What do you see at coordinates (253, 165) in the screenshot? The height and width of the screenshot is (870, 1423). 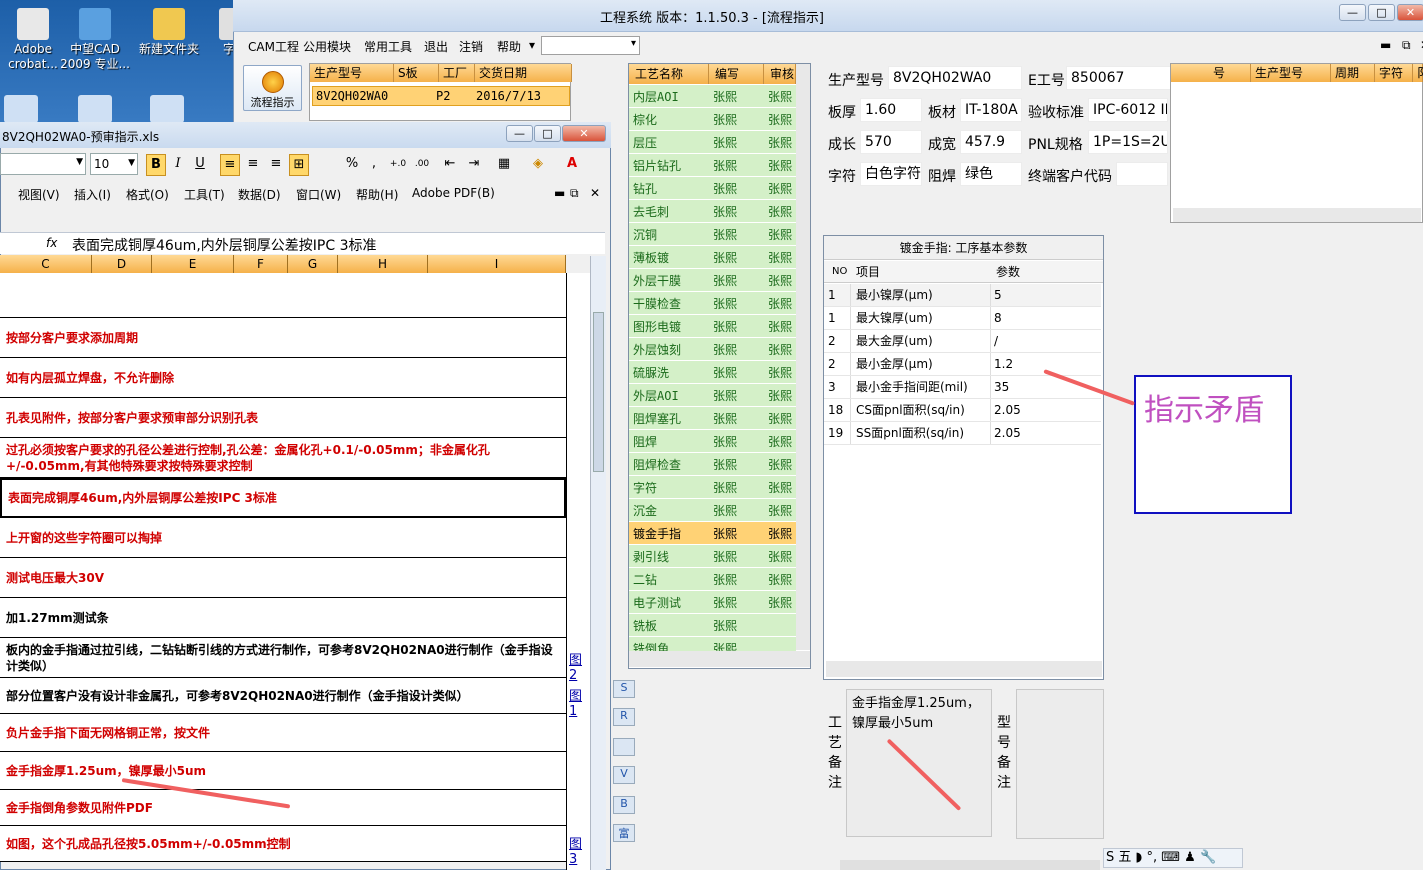 I see `align-center-button: ≡` at bounding box center [253, 165].